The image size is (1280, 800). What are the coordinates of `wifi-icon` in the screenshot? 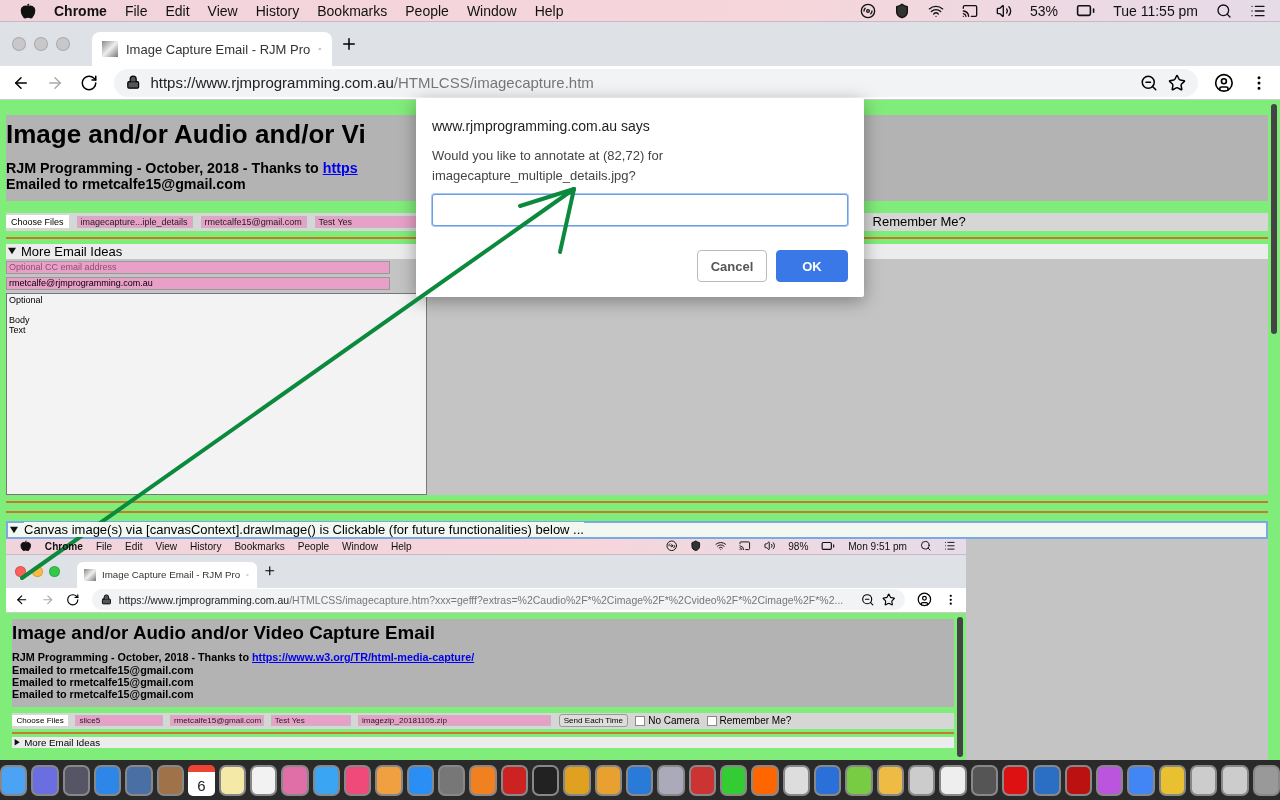 It's located at (720, 546).